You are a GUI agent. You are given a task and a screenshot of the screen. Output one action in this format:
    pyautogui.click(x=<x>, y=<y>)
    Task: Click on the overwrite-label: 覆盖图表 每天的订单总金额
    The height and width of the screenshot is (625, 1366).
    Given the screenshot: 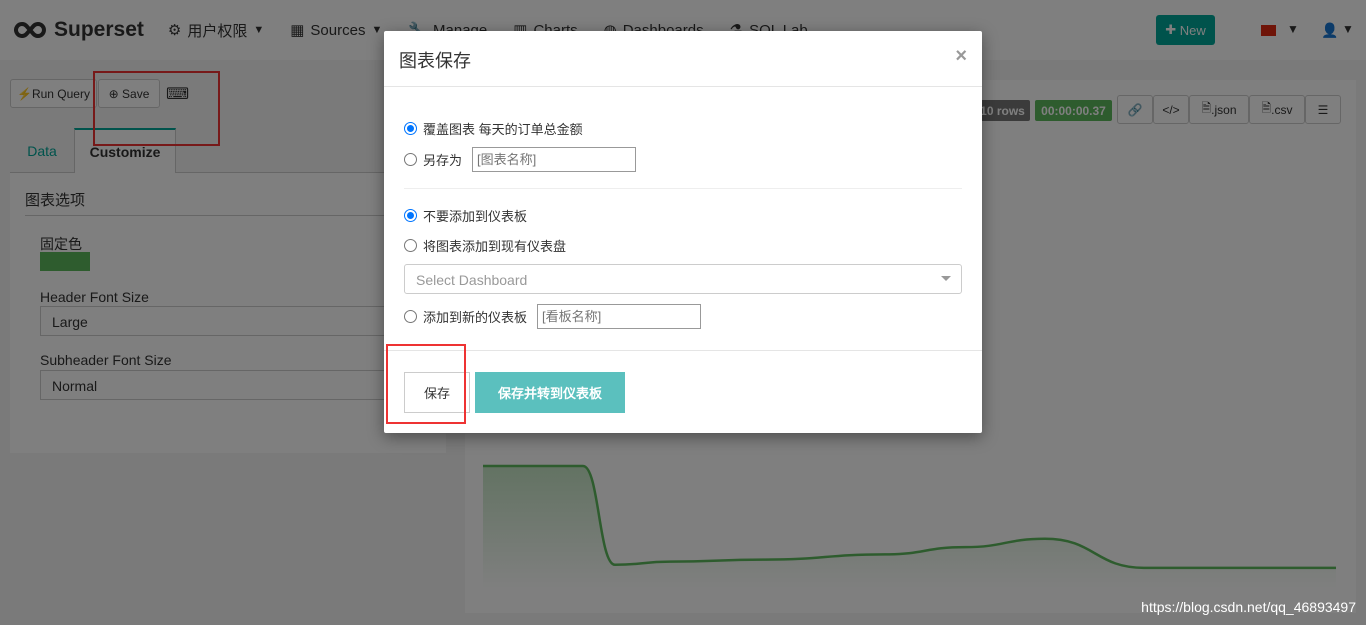 What is the action you would take?
    pyautogui.click(x=503, y=129)
    